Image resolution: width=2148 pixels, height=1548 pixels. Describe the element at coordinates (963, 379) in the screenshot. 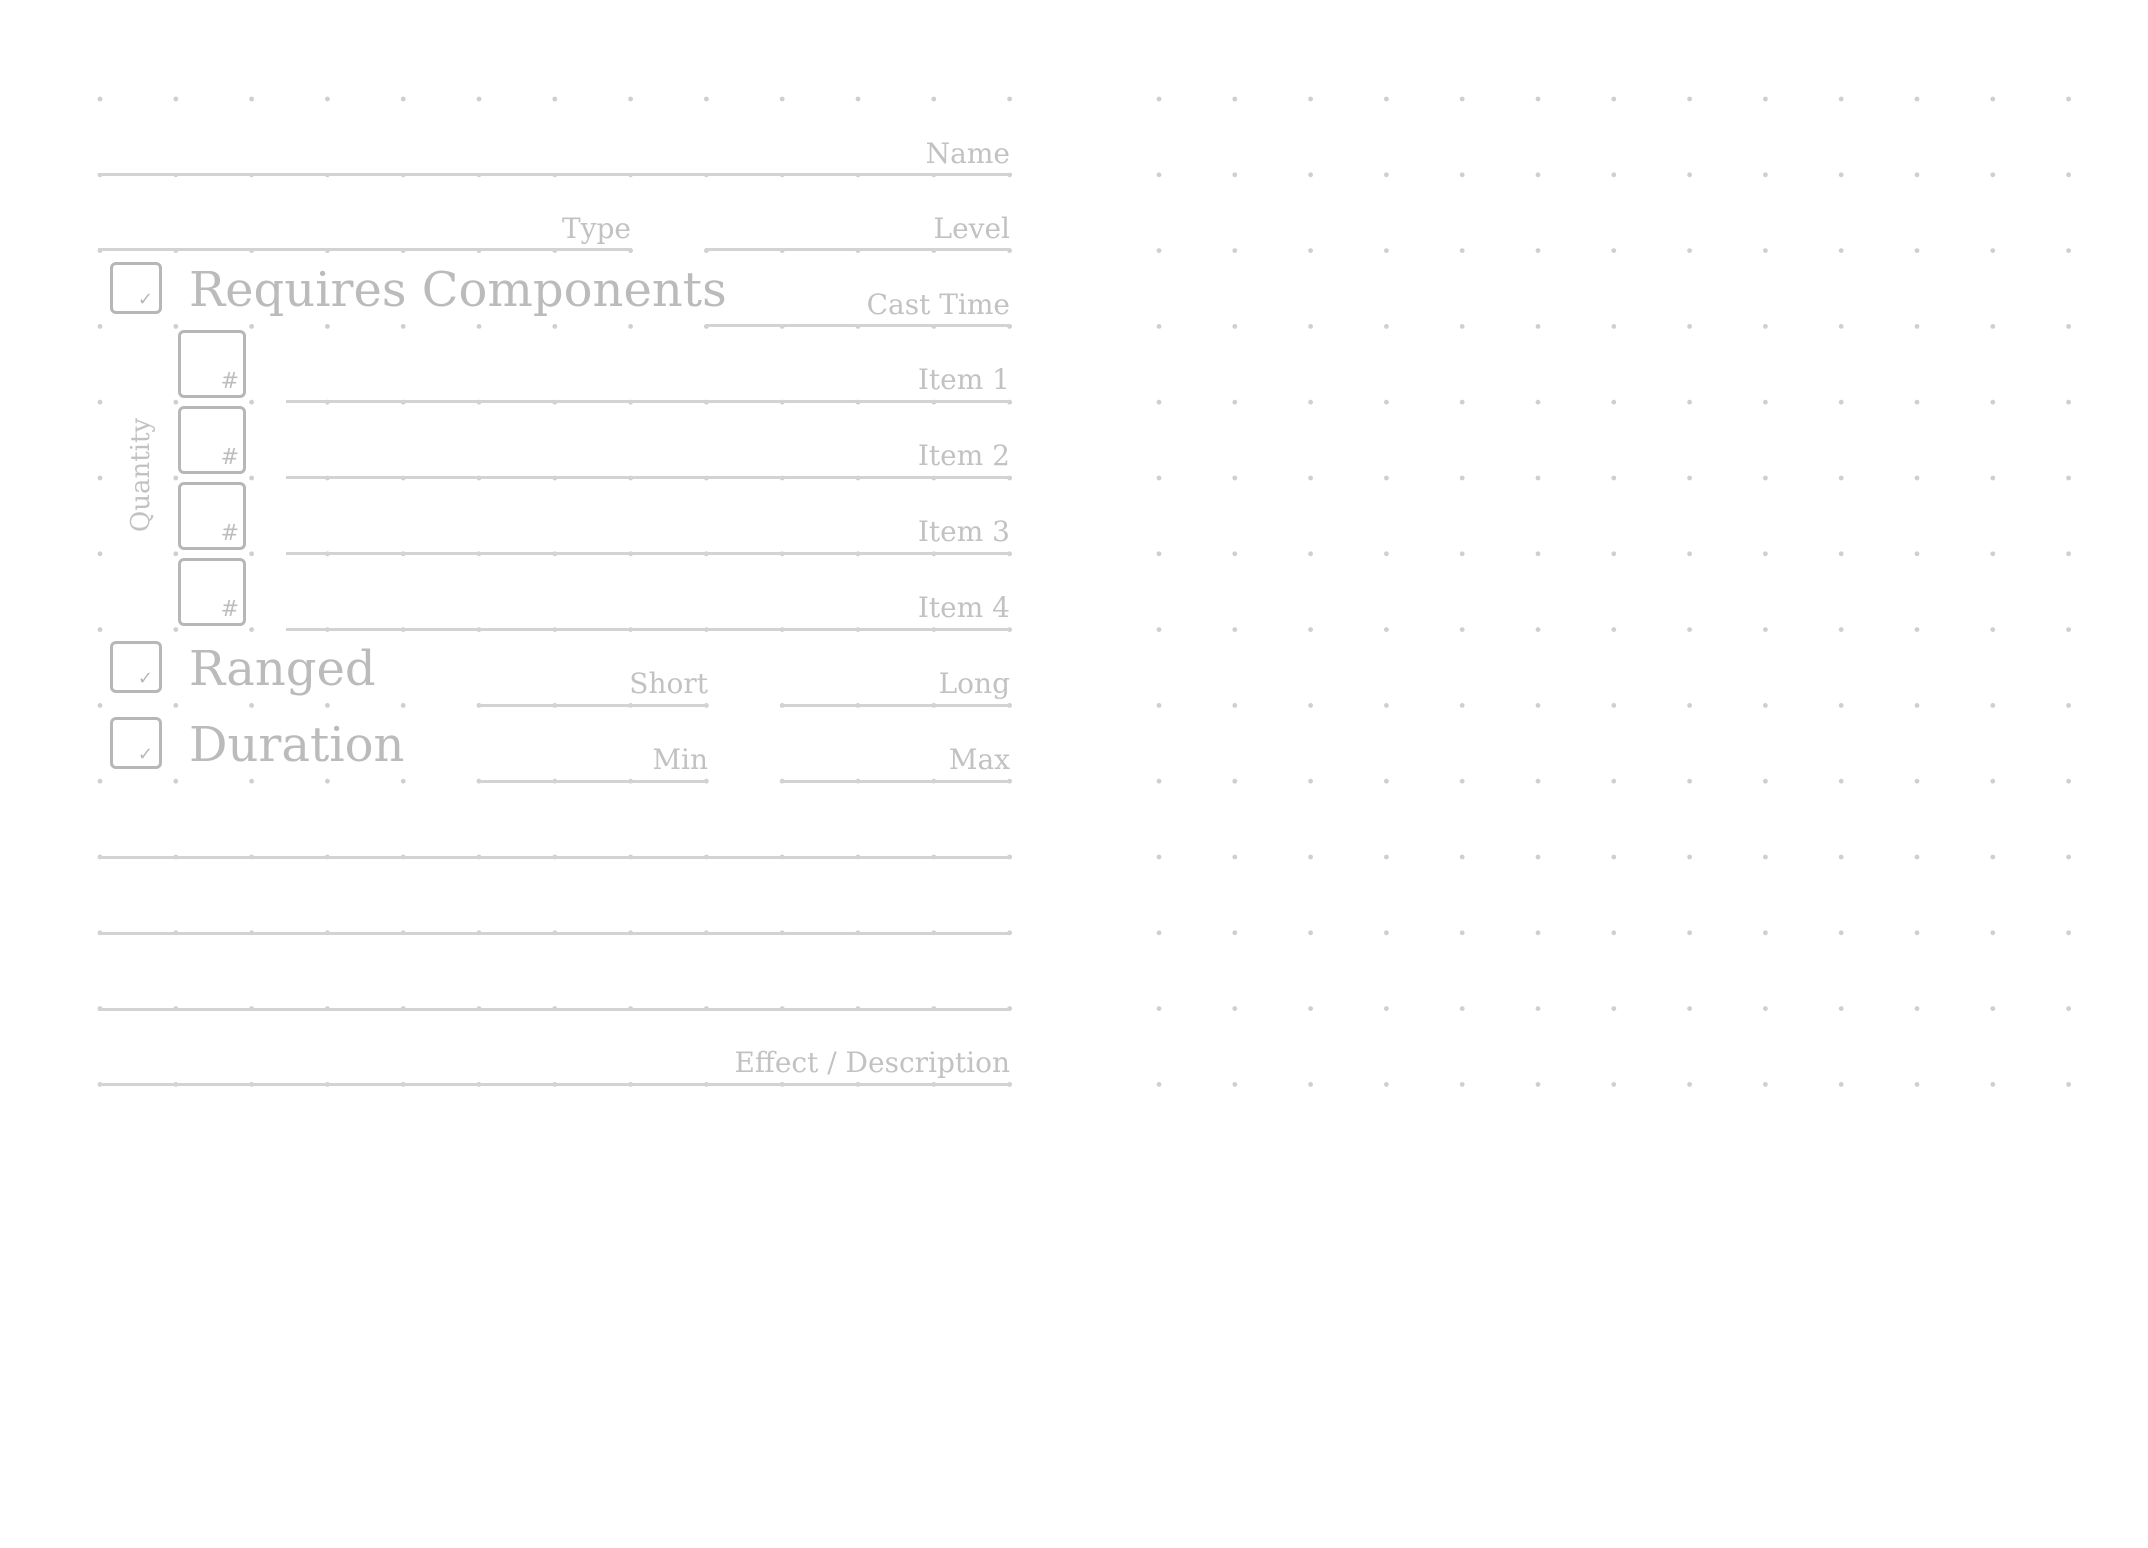

I see `item-1-label: Item 1` at that location.